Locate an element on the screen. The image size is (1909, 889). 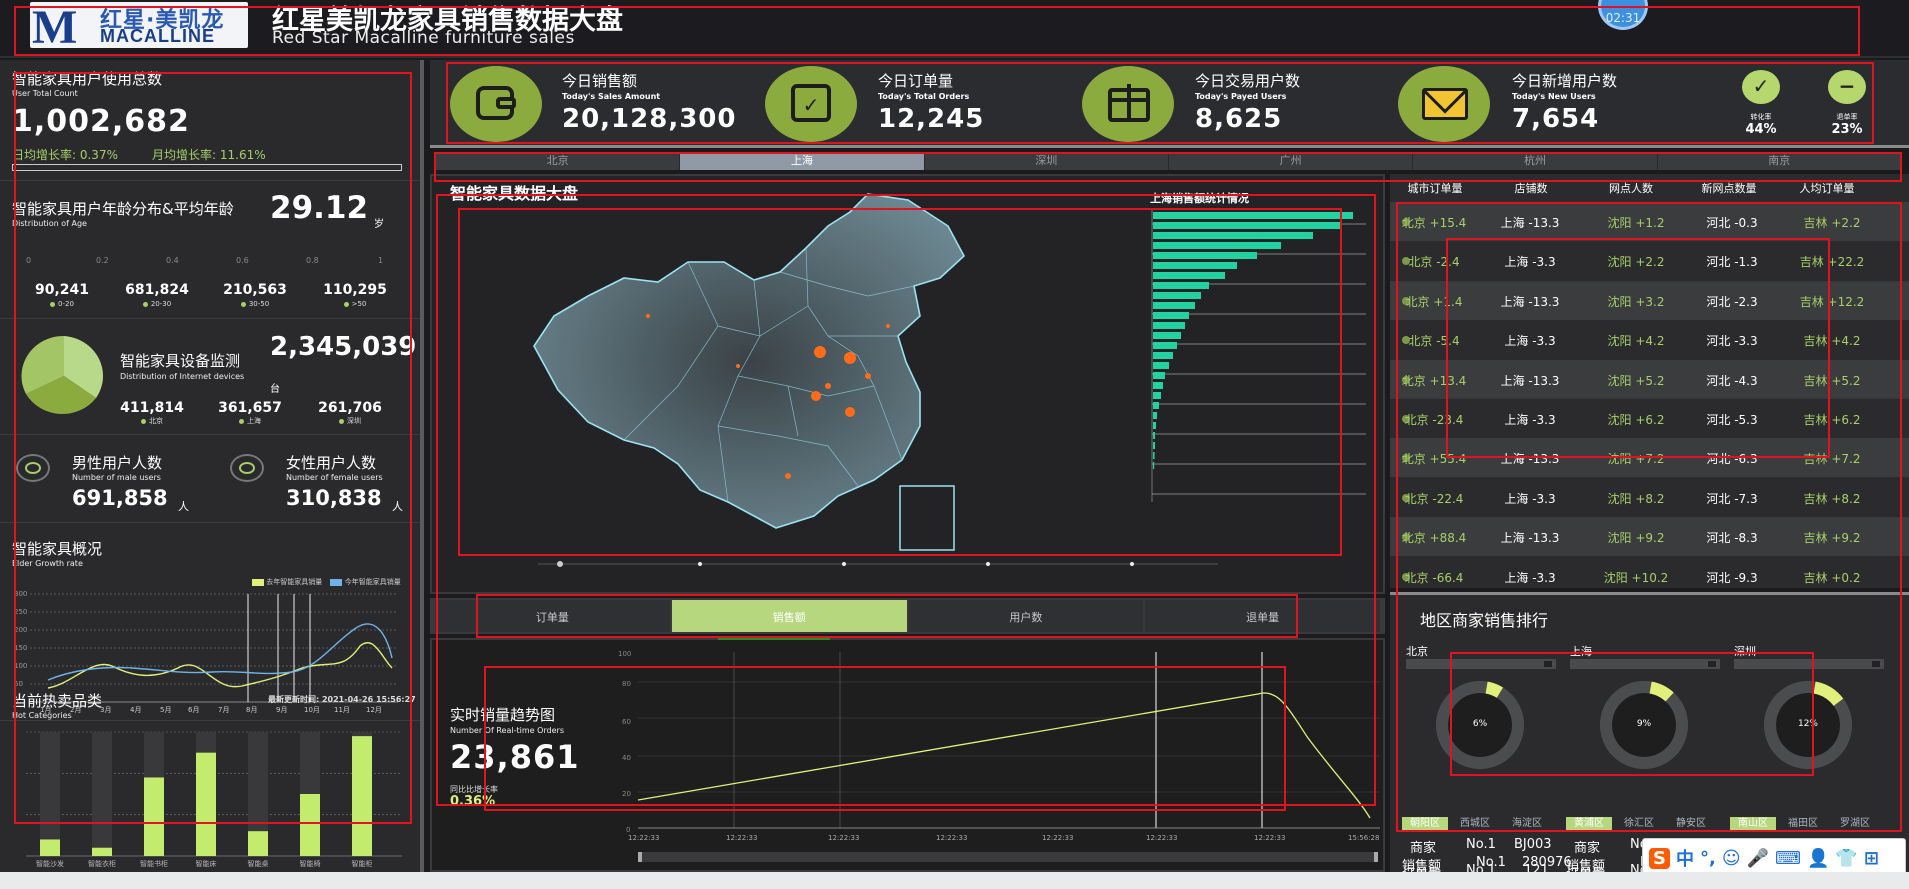
legend-dot is located at coordinates (143, 421).